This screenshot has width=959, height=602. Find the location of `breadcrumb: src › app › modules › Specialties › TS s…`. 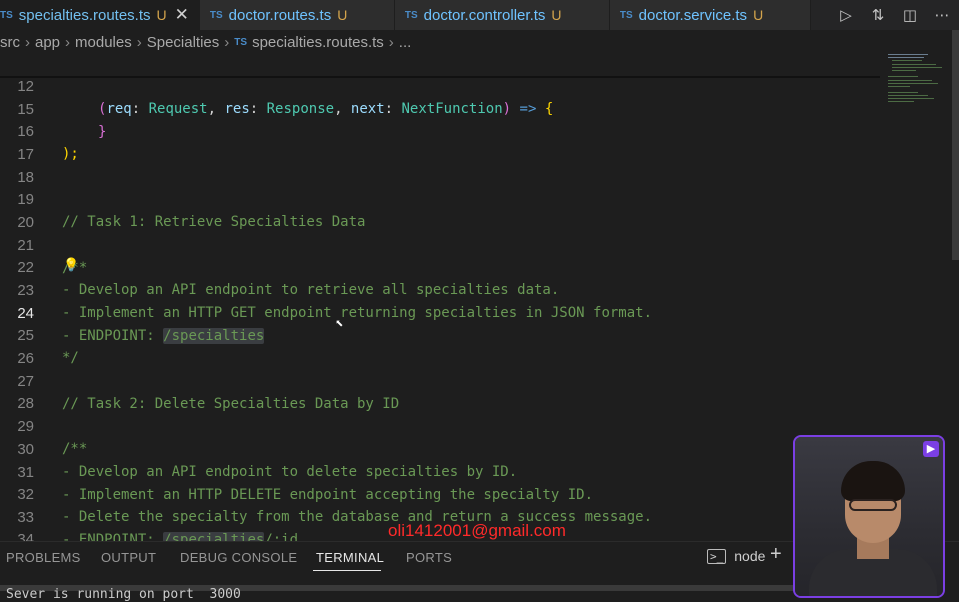

breadcrumb: src › app › modules › Specialties › TS s… is located at coordinates (440, 42).